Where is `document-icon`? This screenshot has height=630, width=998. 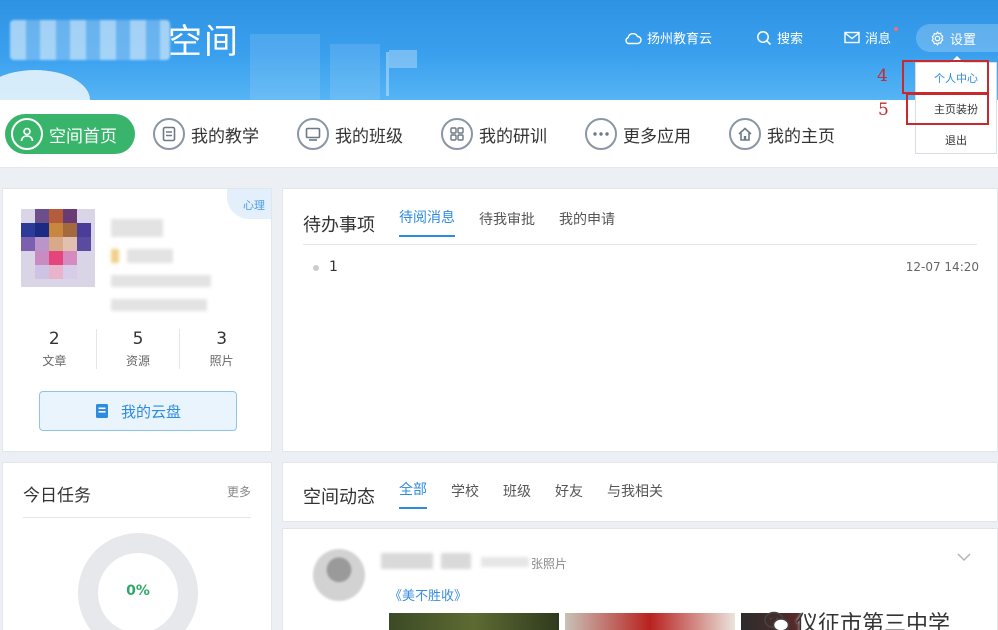 document-icon is located at coordinates (169, 134).